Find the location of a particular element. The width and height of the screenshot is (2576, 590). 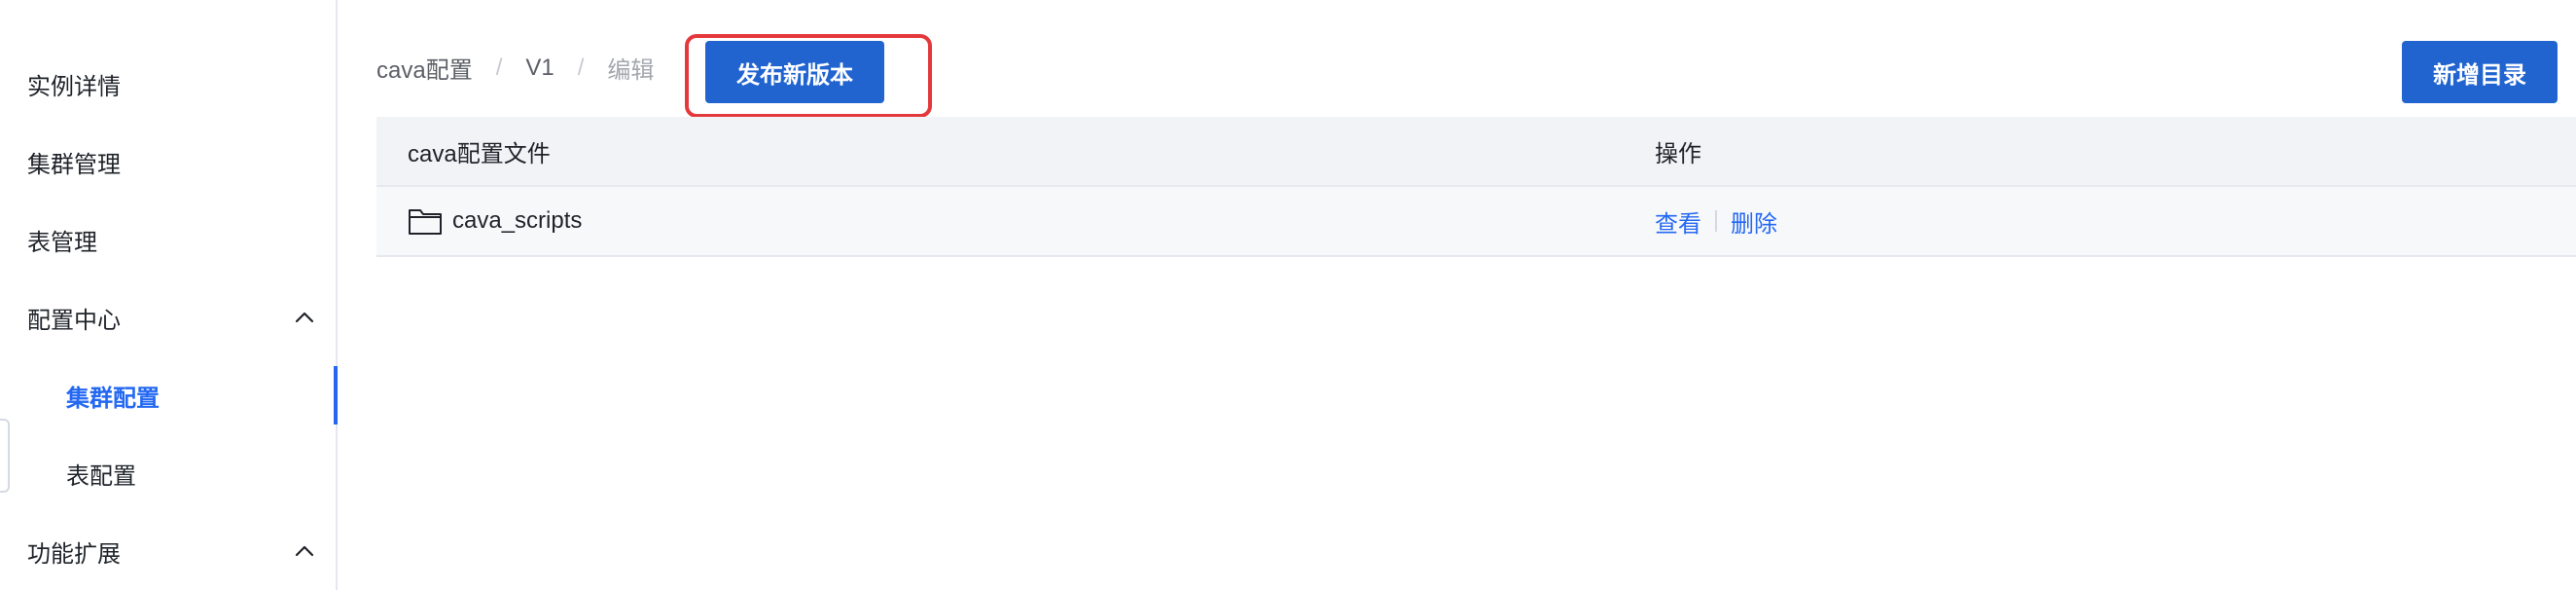

sidebar-item-table-config: 表配置 is located at coordinates (168, 473).